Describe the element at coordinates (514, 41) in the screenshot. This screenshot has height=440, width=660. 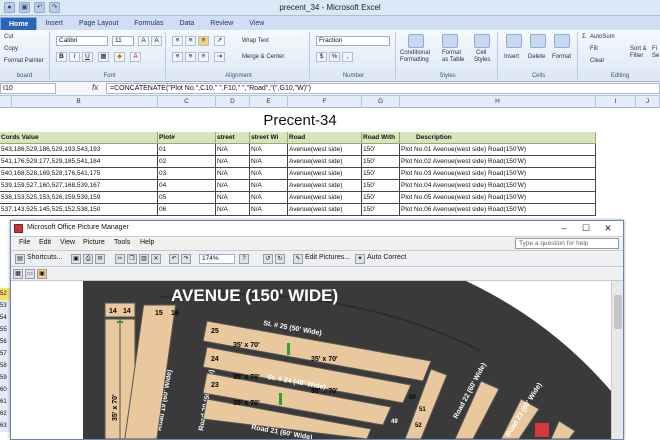
I see `insert-cells-icon` at that location.